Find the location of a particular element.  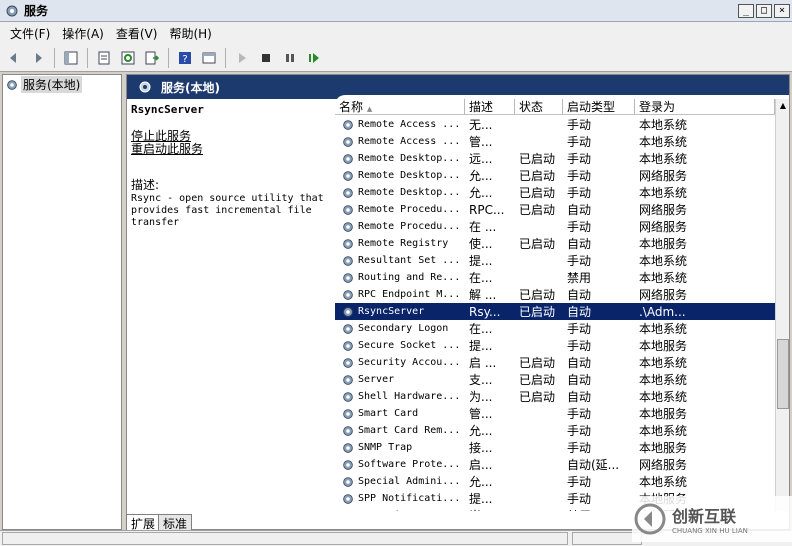

service-name-cell: SNMP Trap is located at coordinates (400, 448).